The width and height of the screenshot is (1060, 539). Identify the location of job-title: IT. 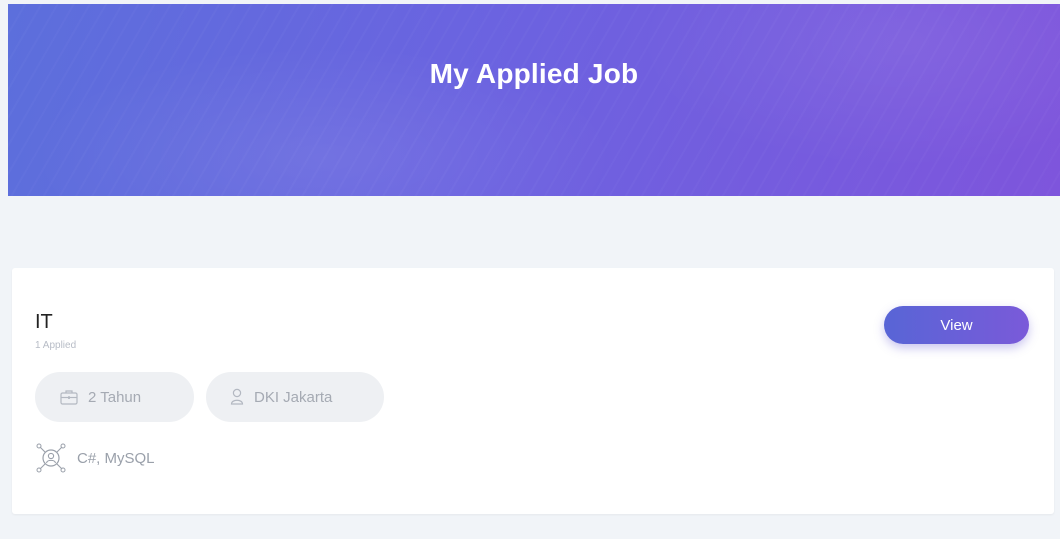
(44, 322).